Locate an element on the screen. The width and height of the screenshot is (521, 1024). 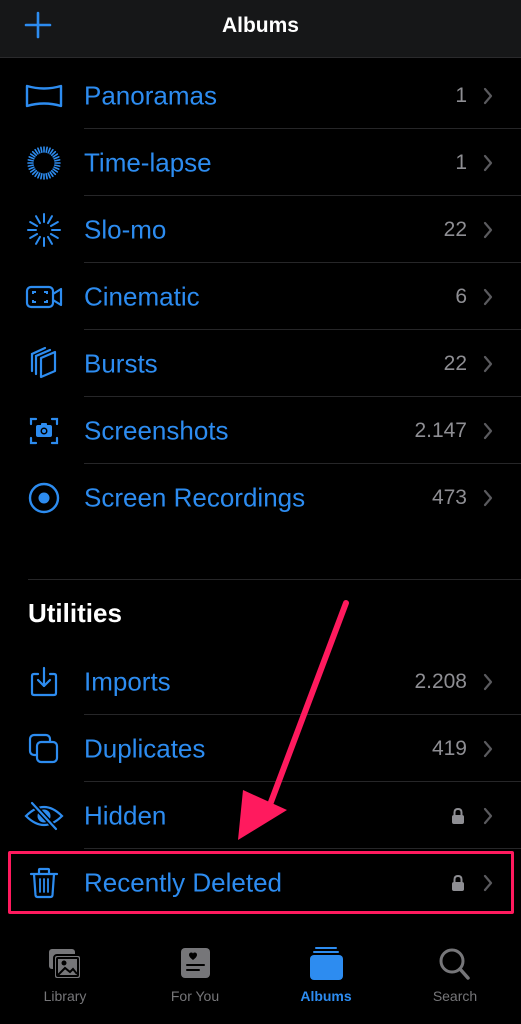
plus-icon is located at coordinates (38, 25).